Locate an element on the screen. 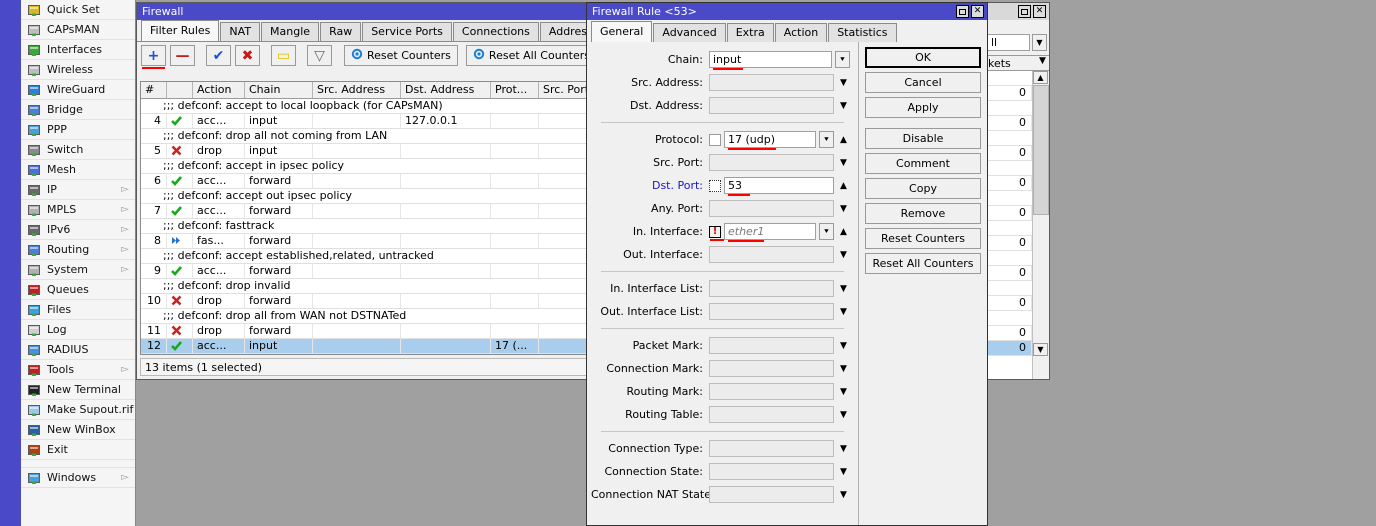 This screenshot has width=1376, height=526. sidebar-item-capsman: CAPsMAN is located at coordinates (78, 30).